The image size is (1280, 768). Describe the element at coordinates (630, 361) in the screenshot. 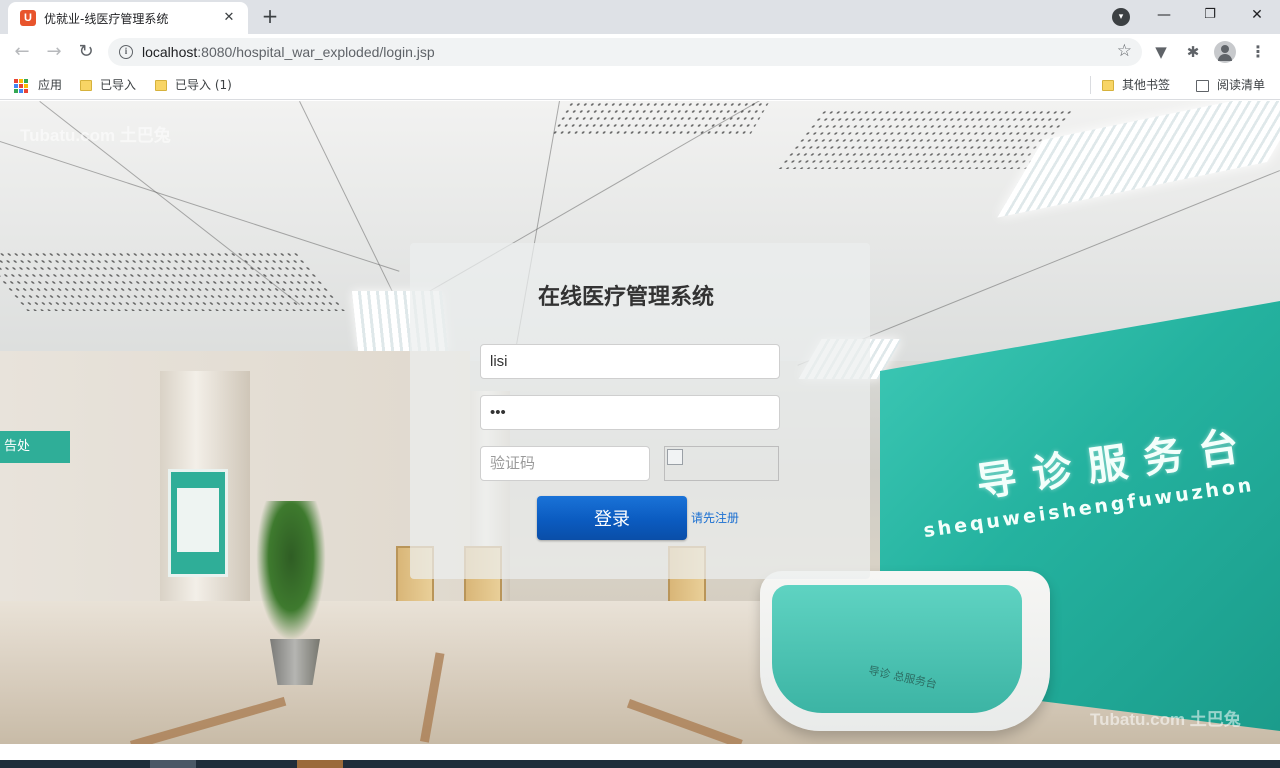

I see `username-field` at that location.